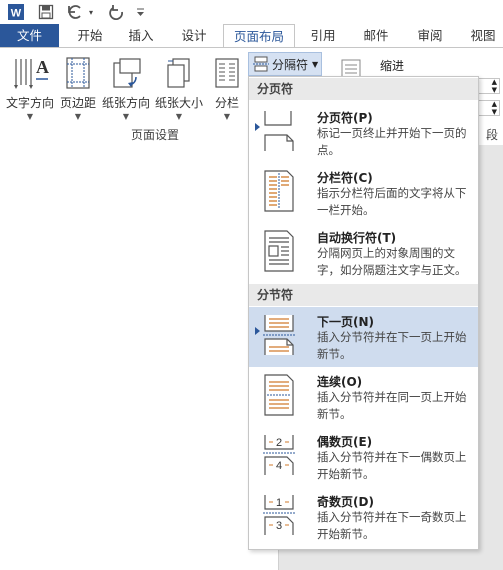  I want to click on page-breaks-header: 分页符, so click(363, 89).